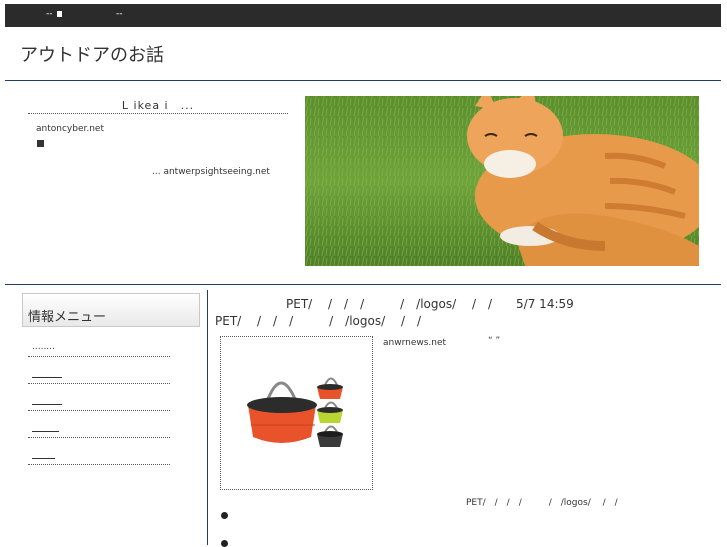 The height and width of the screenshot is (547, 727). Describe the element at coordinates (430, 303) in the screenshot. I see `post-breadcrumb-line: PET/ / / / / /logos/ / / 5/7 14:59` at that location.